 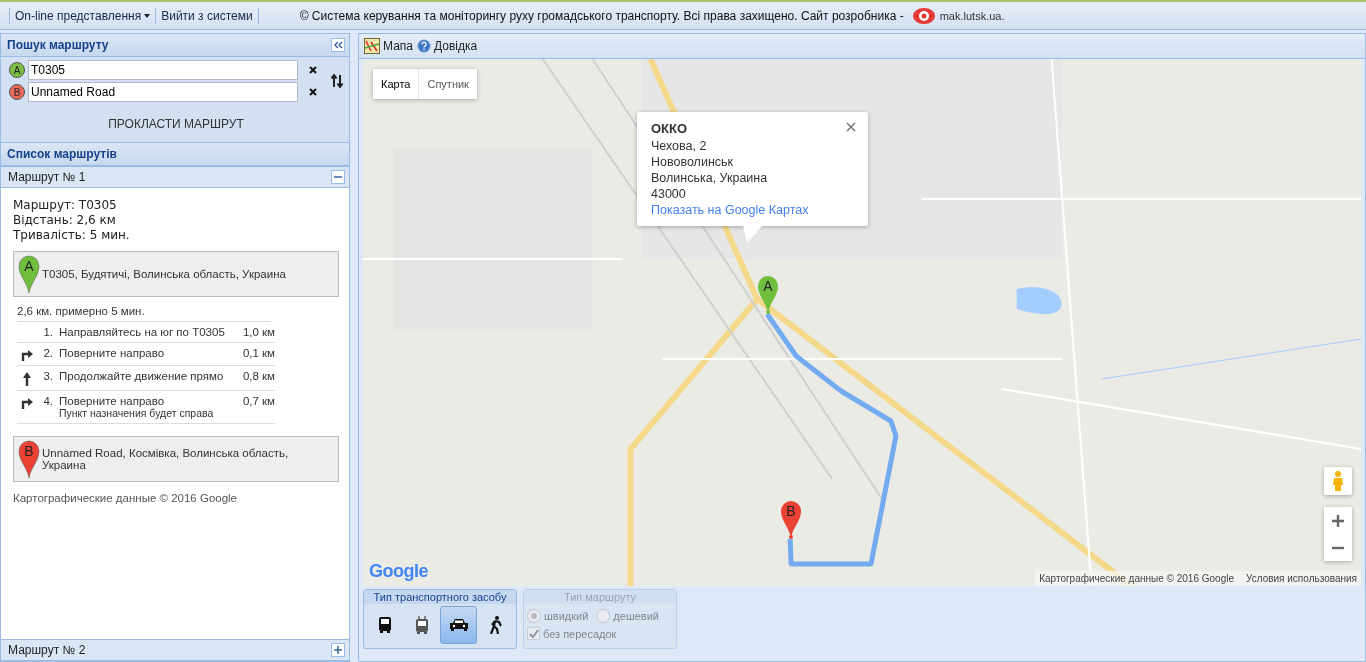 I want to click on bus-icon, so click(x=384, y=625).